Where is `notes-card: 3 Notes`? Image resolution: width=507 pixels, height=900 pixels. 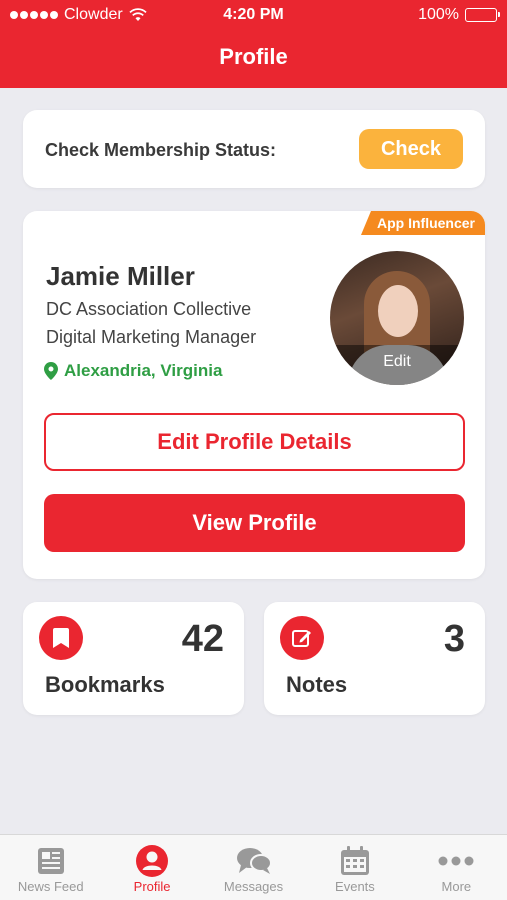 notes-card: 3 Notes is located at coordinates (374, 658).